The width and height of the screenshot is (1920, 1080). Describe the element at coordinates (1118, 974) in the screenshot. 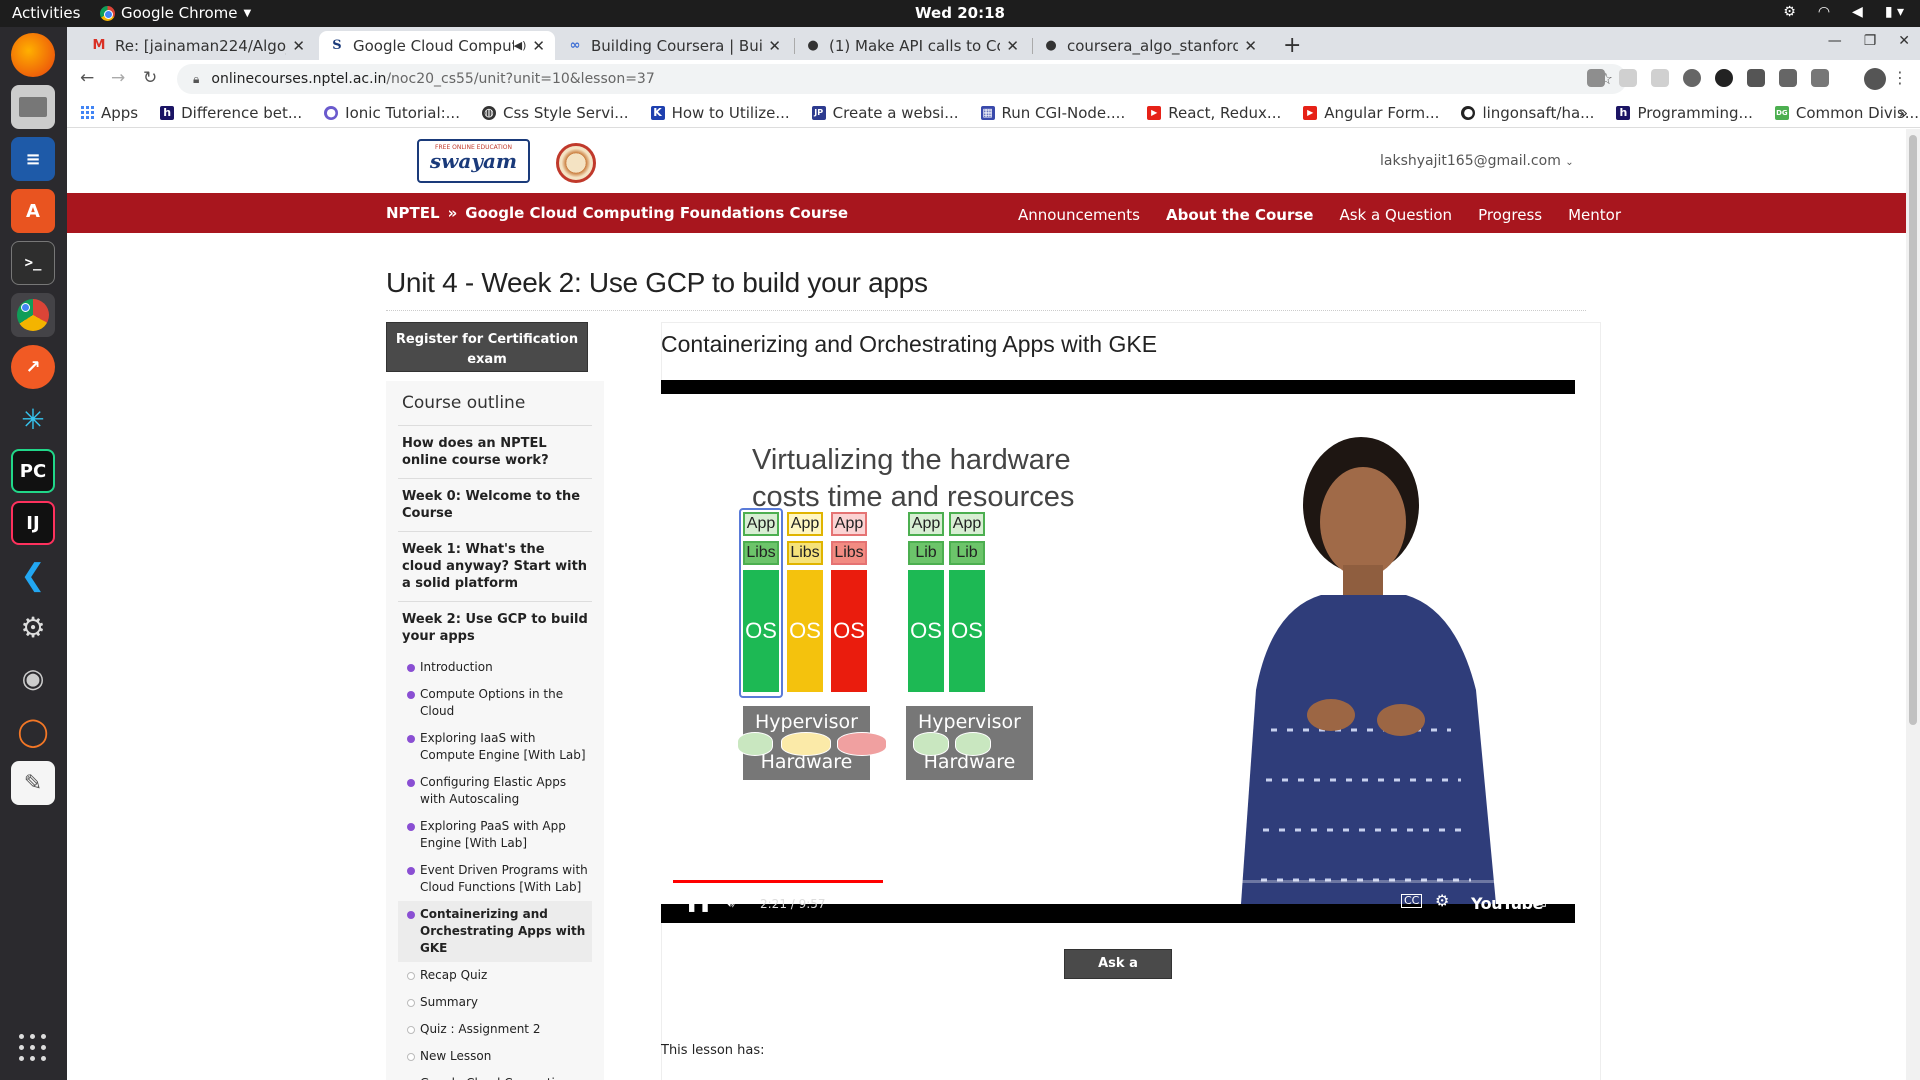

I see `ask-question-button: Ask a question` at that location.